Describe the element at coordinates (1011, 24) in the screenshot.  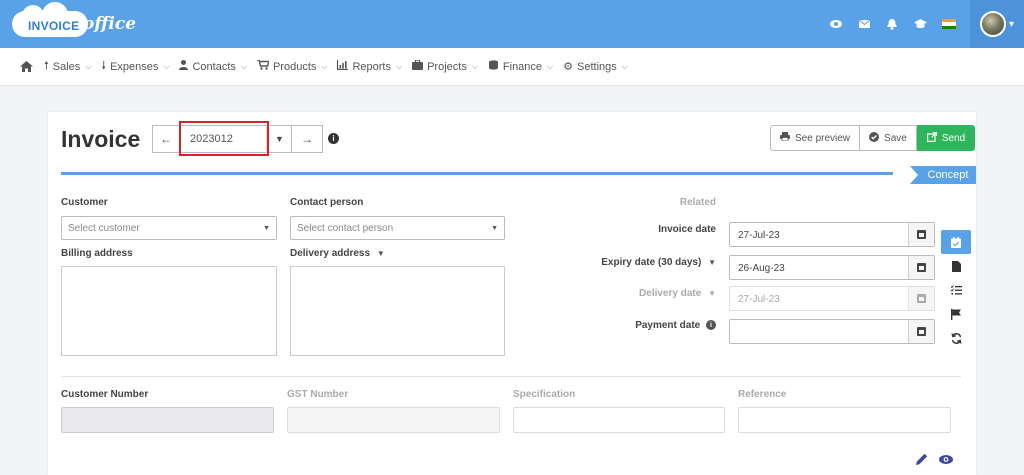
I see `chevron-down-icon: ▾` at that location.